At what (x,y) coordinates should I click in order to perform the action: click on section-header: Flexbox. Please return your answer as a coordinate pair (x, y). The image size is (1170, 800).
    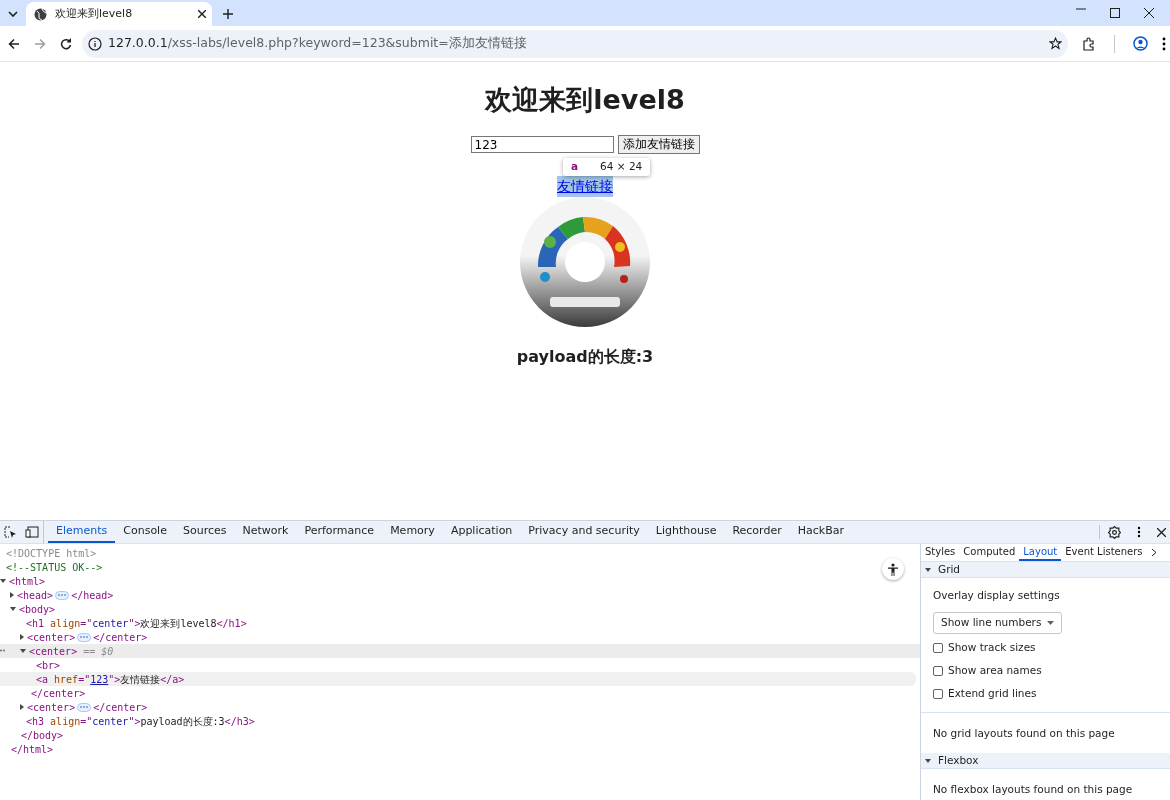
    Looking at the image, I should click on (1045, 761).